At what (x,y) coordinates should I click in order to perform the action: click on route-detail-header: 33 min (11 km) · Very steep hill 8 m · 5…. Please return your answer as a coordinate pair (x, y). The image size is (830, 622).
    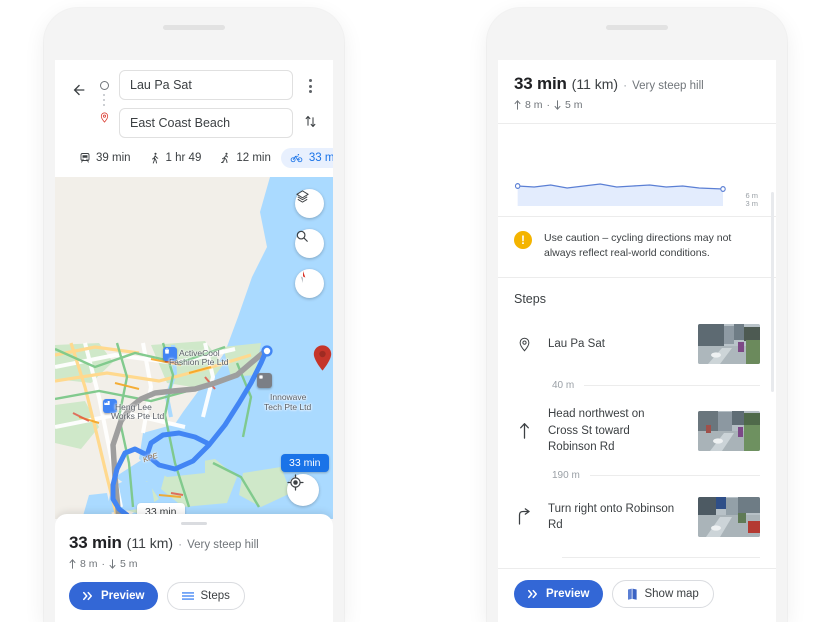
    Looking at the image, I should click on (637, 92).